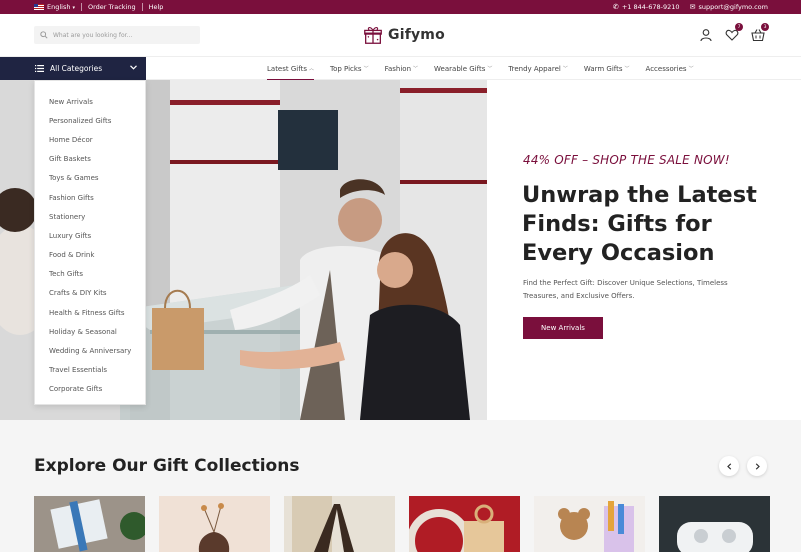  What do you see at coordinates (739, 27) in the screenshot?
I see `wishlist-count-badge: 7` at bounding box center [739, 27].